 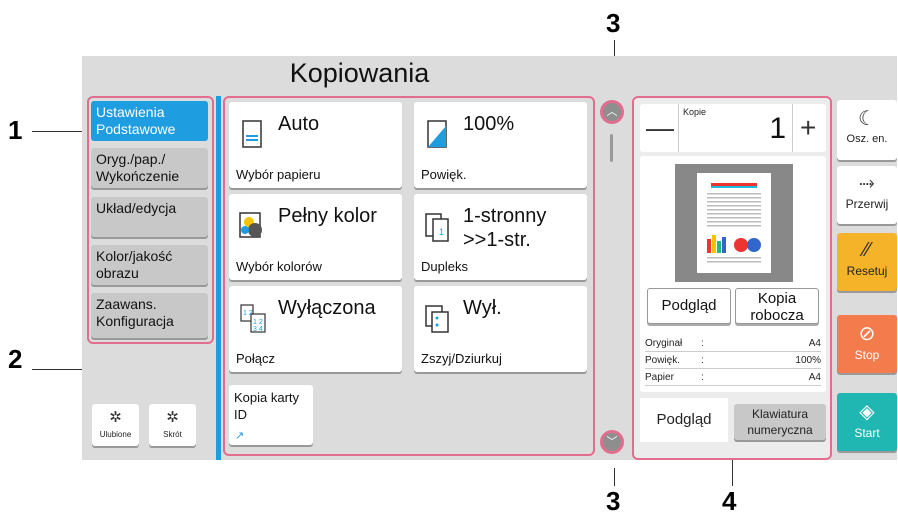 What do you see at coordinates (149, 265) in the screenshot?
I see `tab-color-quality: Kolor/jakość obrazu` at bounding box center [149, 265].